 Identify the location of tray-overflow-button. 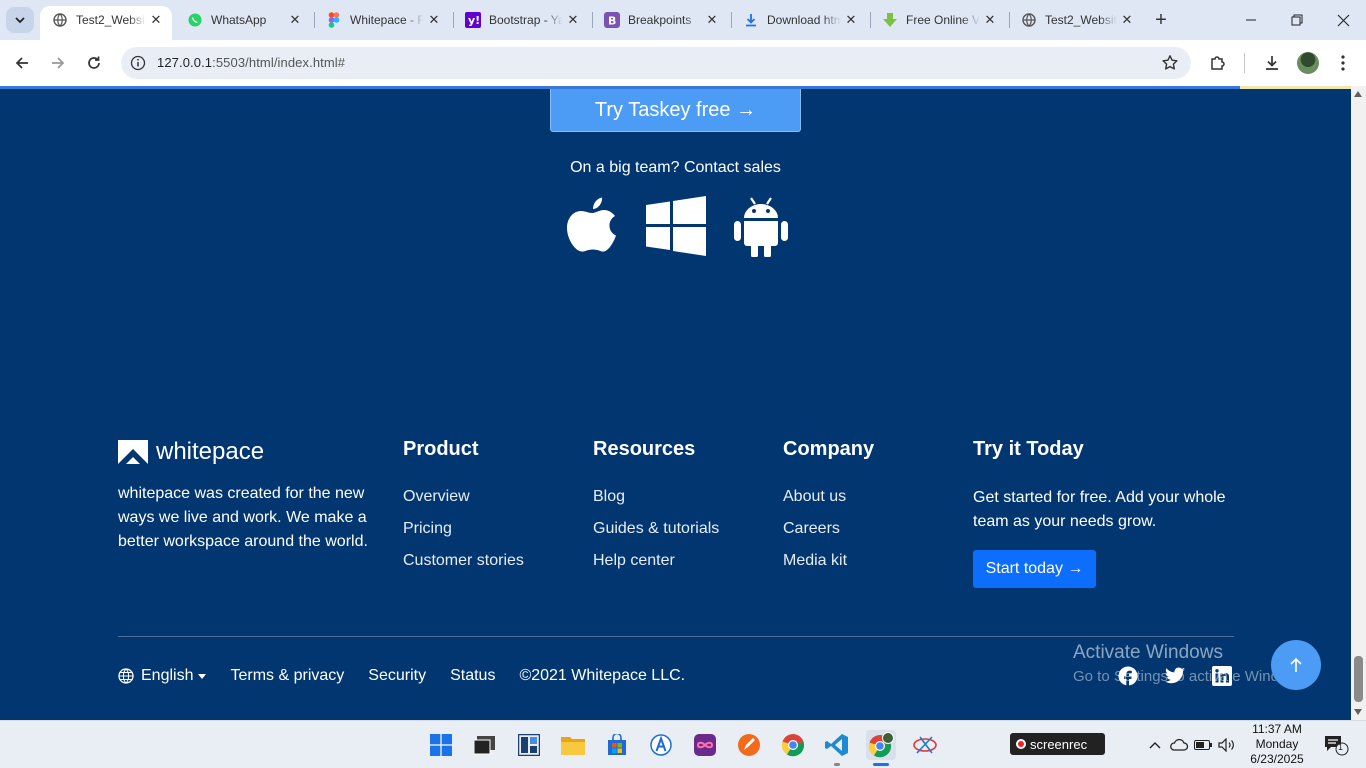
(1155, 745).